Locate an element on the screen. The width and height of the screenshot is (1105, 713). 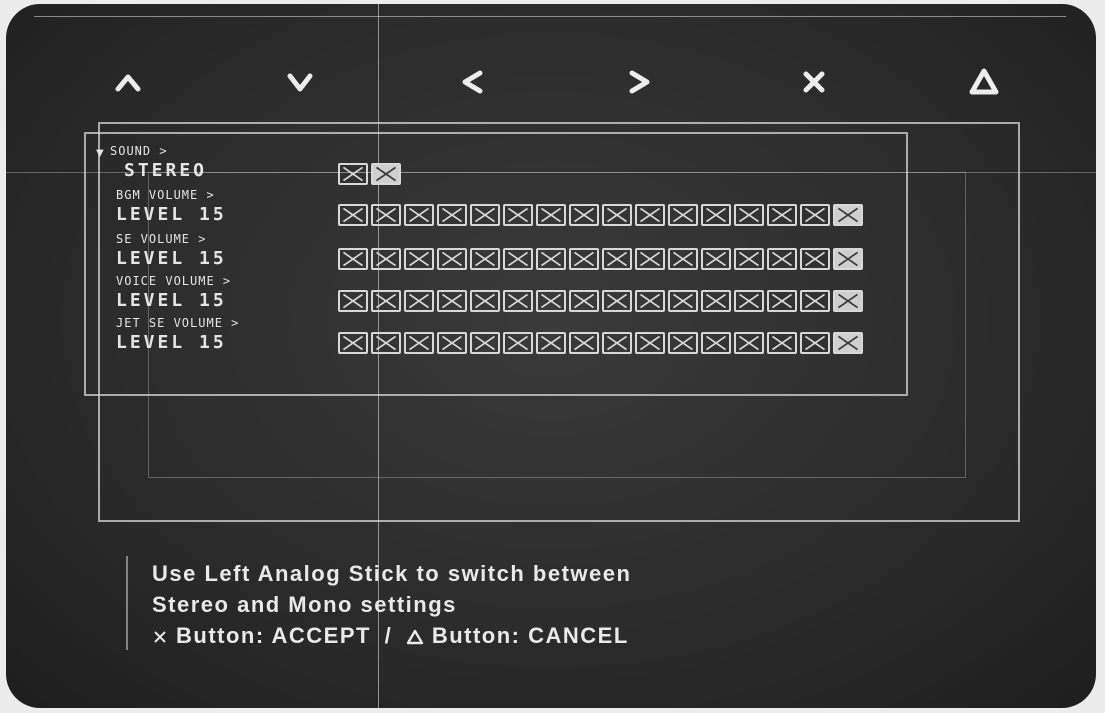
accept-hint: Button: ACCEPT is located at coordinates (273, 635).